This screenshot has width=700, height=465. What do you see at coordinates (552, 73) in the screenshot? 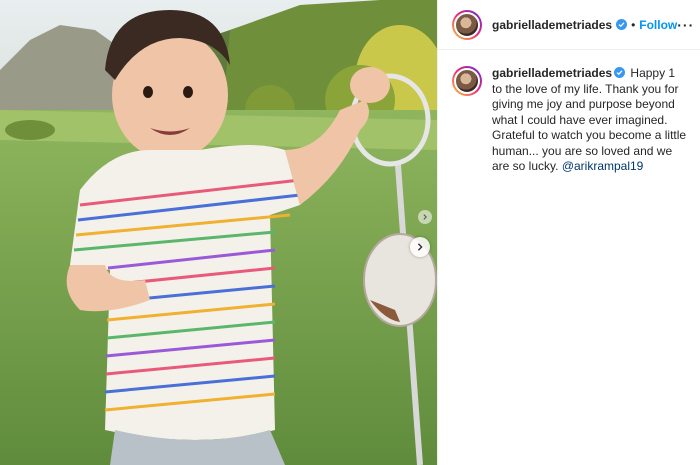
I see `caption-username: gabriellademetriades` at bounding box center [552, 73].